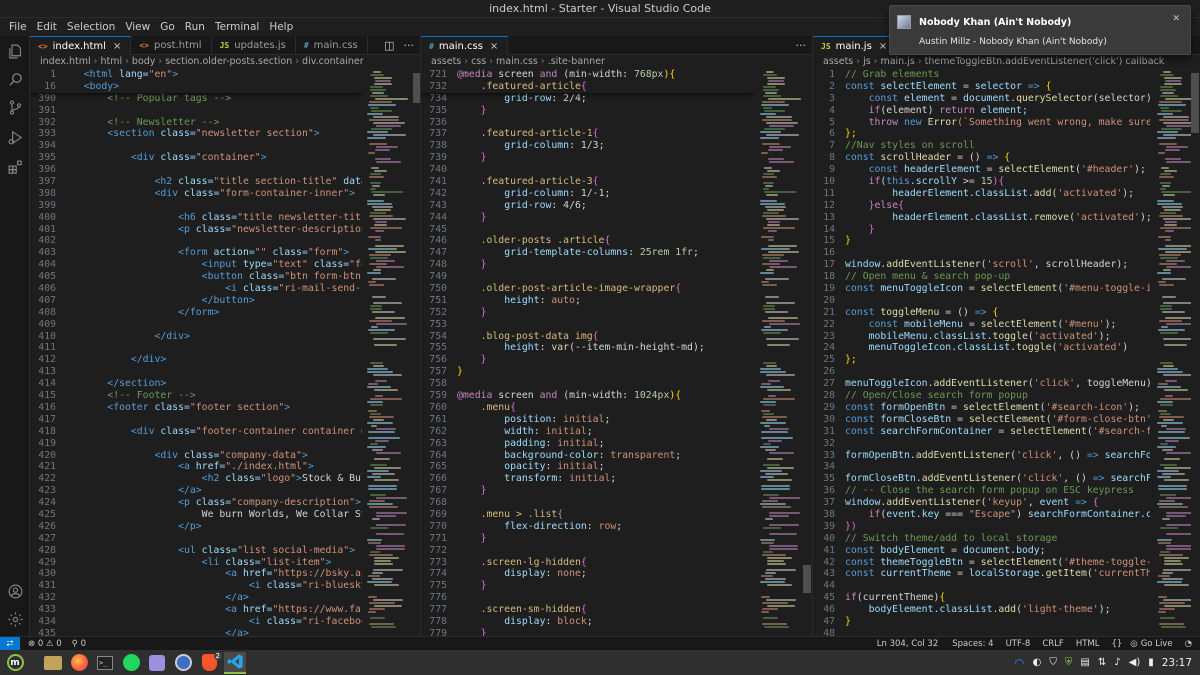 This screenshot has height=675, width=1200. What do you see at coordinates (196, 301) in the screenshot?
I see `code-line: 407 </button>` at bounding box center [196, 301].